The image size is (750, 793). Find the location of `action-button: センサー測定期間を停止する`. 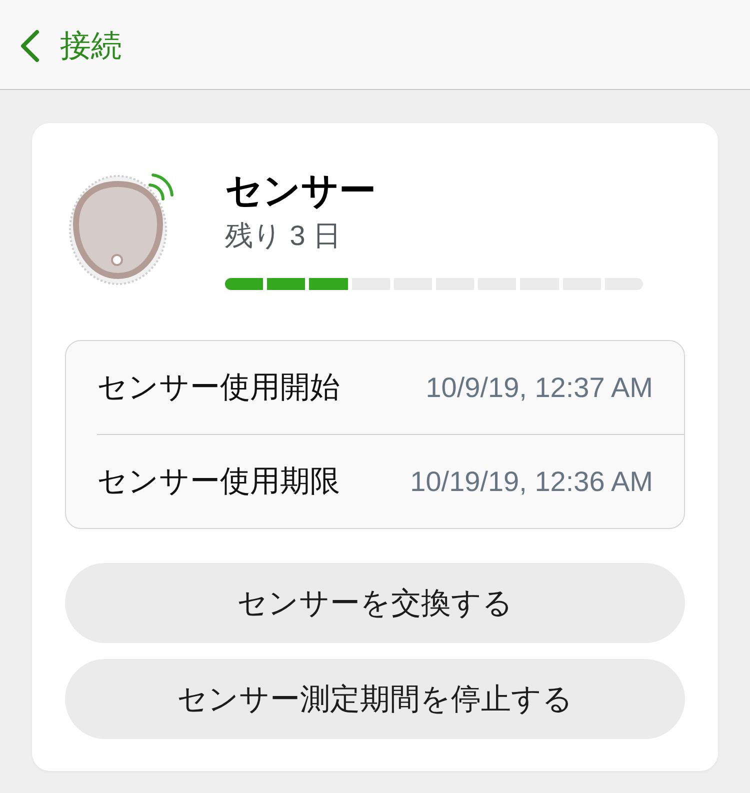

action-button: センサー測定期間を停止する is located at coordinates (375, 699).